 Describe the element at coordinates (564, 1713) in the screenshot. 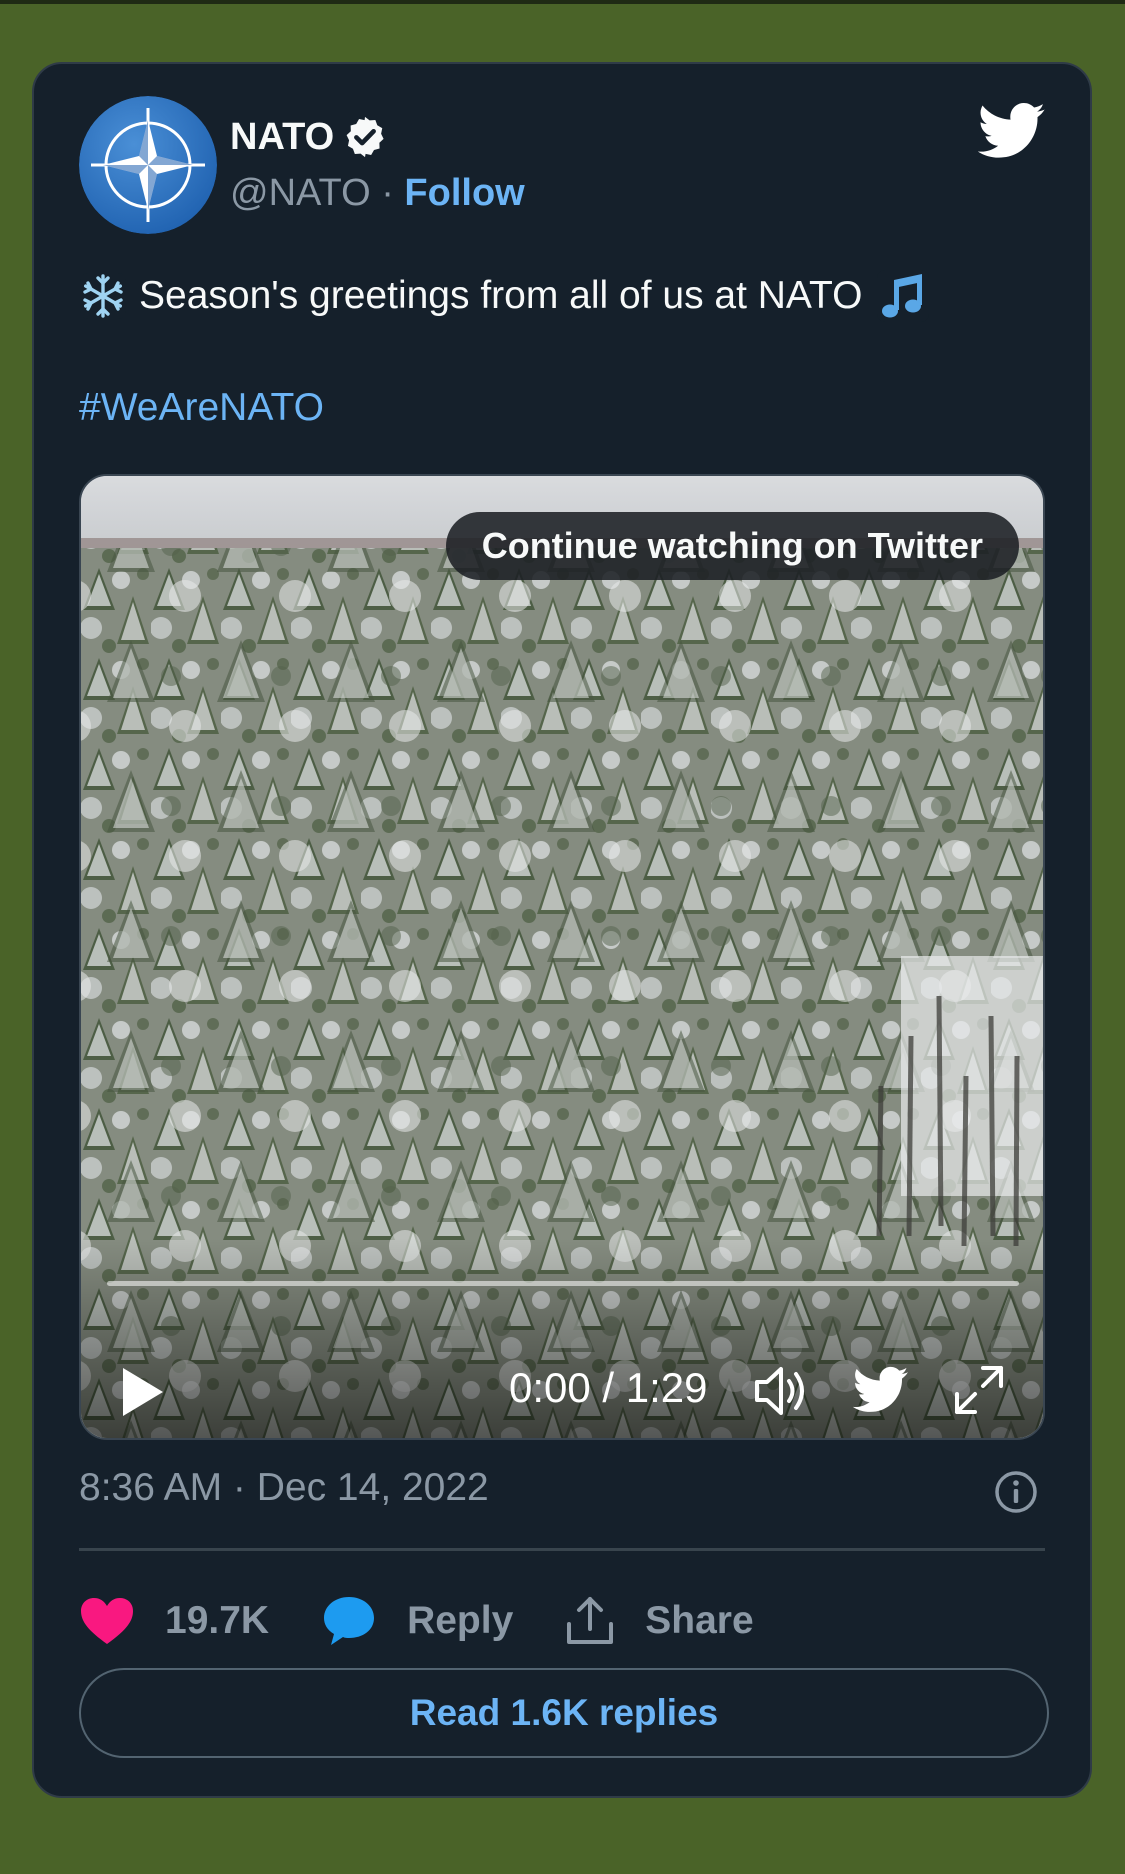

I see `read-replies-button: Read 1.6K replies` at that location.